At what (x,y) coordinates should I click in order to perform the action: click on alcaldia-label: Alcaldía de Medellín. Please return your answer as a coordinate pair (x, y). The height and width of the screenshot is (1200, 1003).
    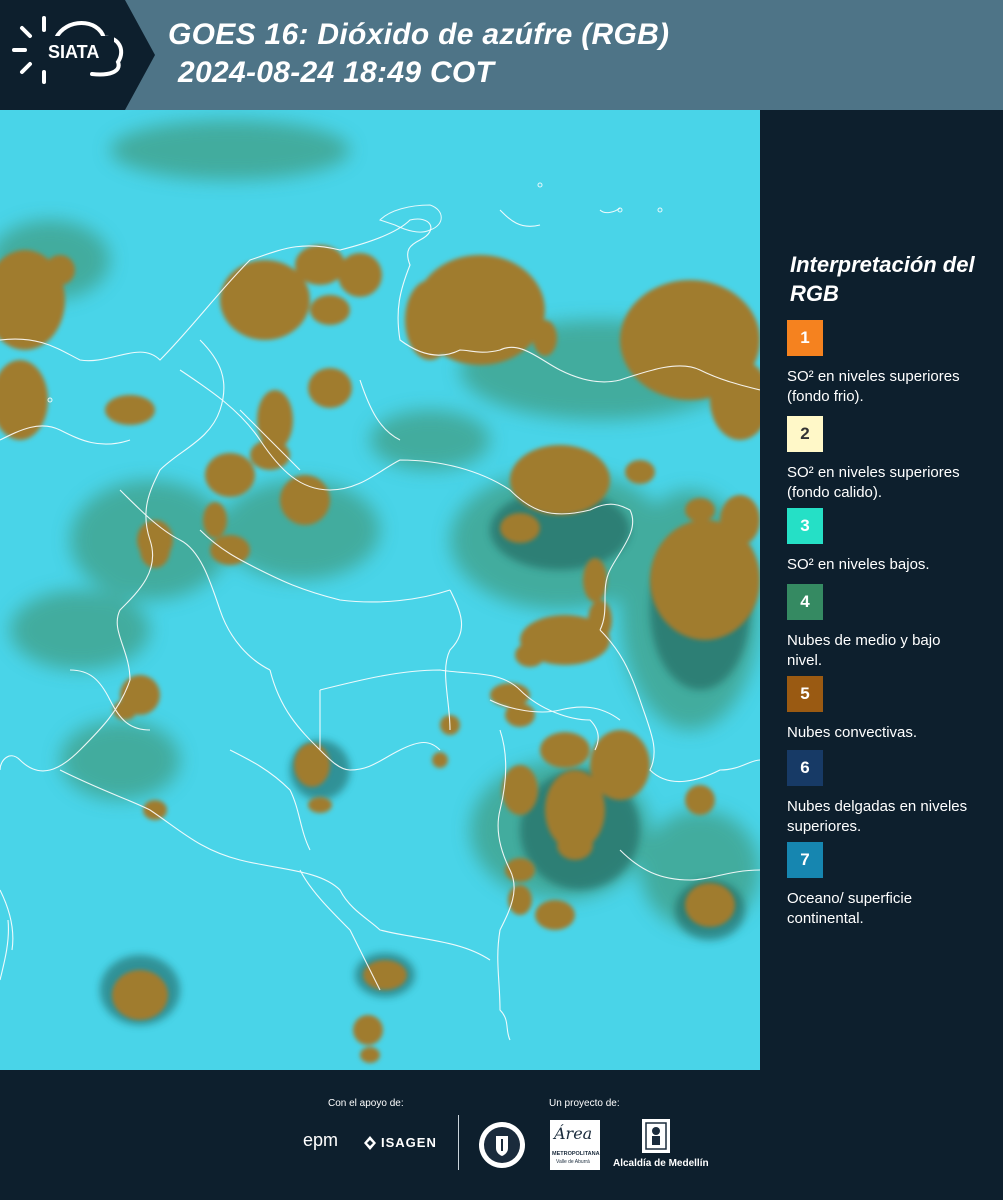
    Looking at the image, I should click on (661, 1163).